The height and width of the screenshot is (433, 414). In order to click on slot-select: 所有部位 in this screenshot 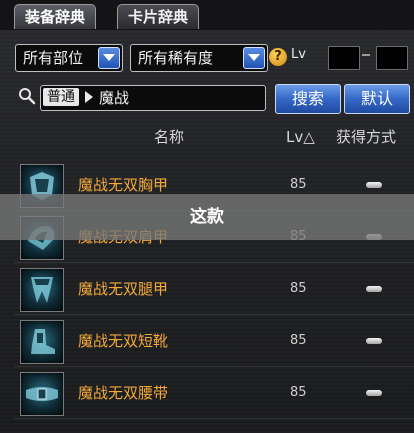, I will do `click(69, 58)`.